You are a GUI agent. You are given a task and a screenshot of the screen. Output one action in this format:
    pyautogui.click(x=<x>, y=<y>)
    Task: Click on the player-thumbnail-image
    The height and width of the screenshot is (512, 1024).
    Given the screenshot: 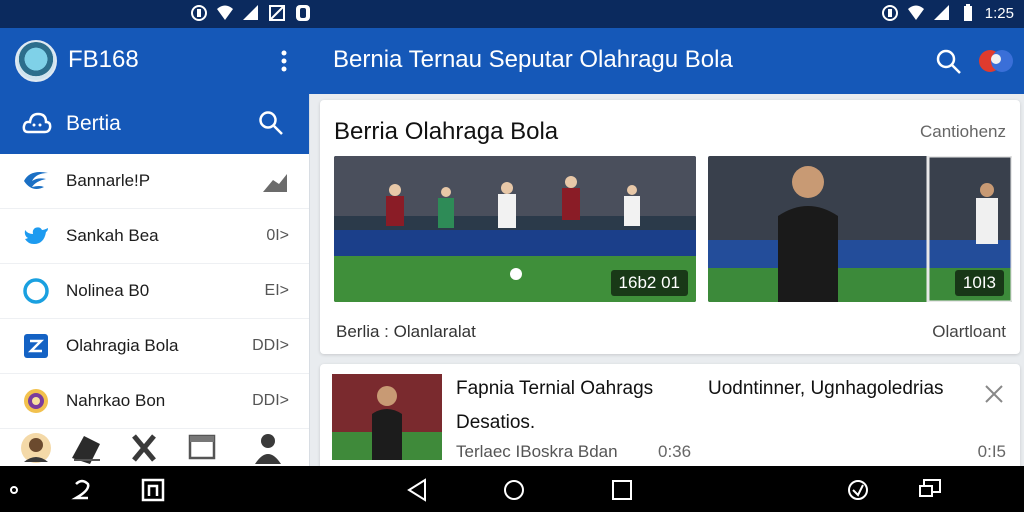 What is the action you would take?
    pyautogui.click(x=387, y=417)
    